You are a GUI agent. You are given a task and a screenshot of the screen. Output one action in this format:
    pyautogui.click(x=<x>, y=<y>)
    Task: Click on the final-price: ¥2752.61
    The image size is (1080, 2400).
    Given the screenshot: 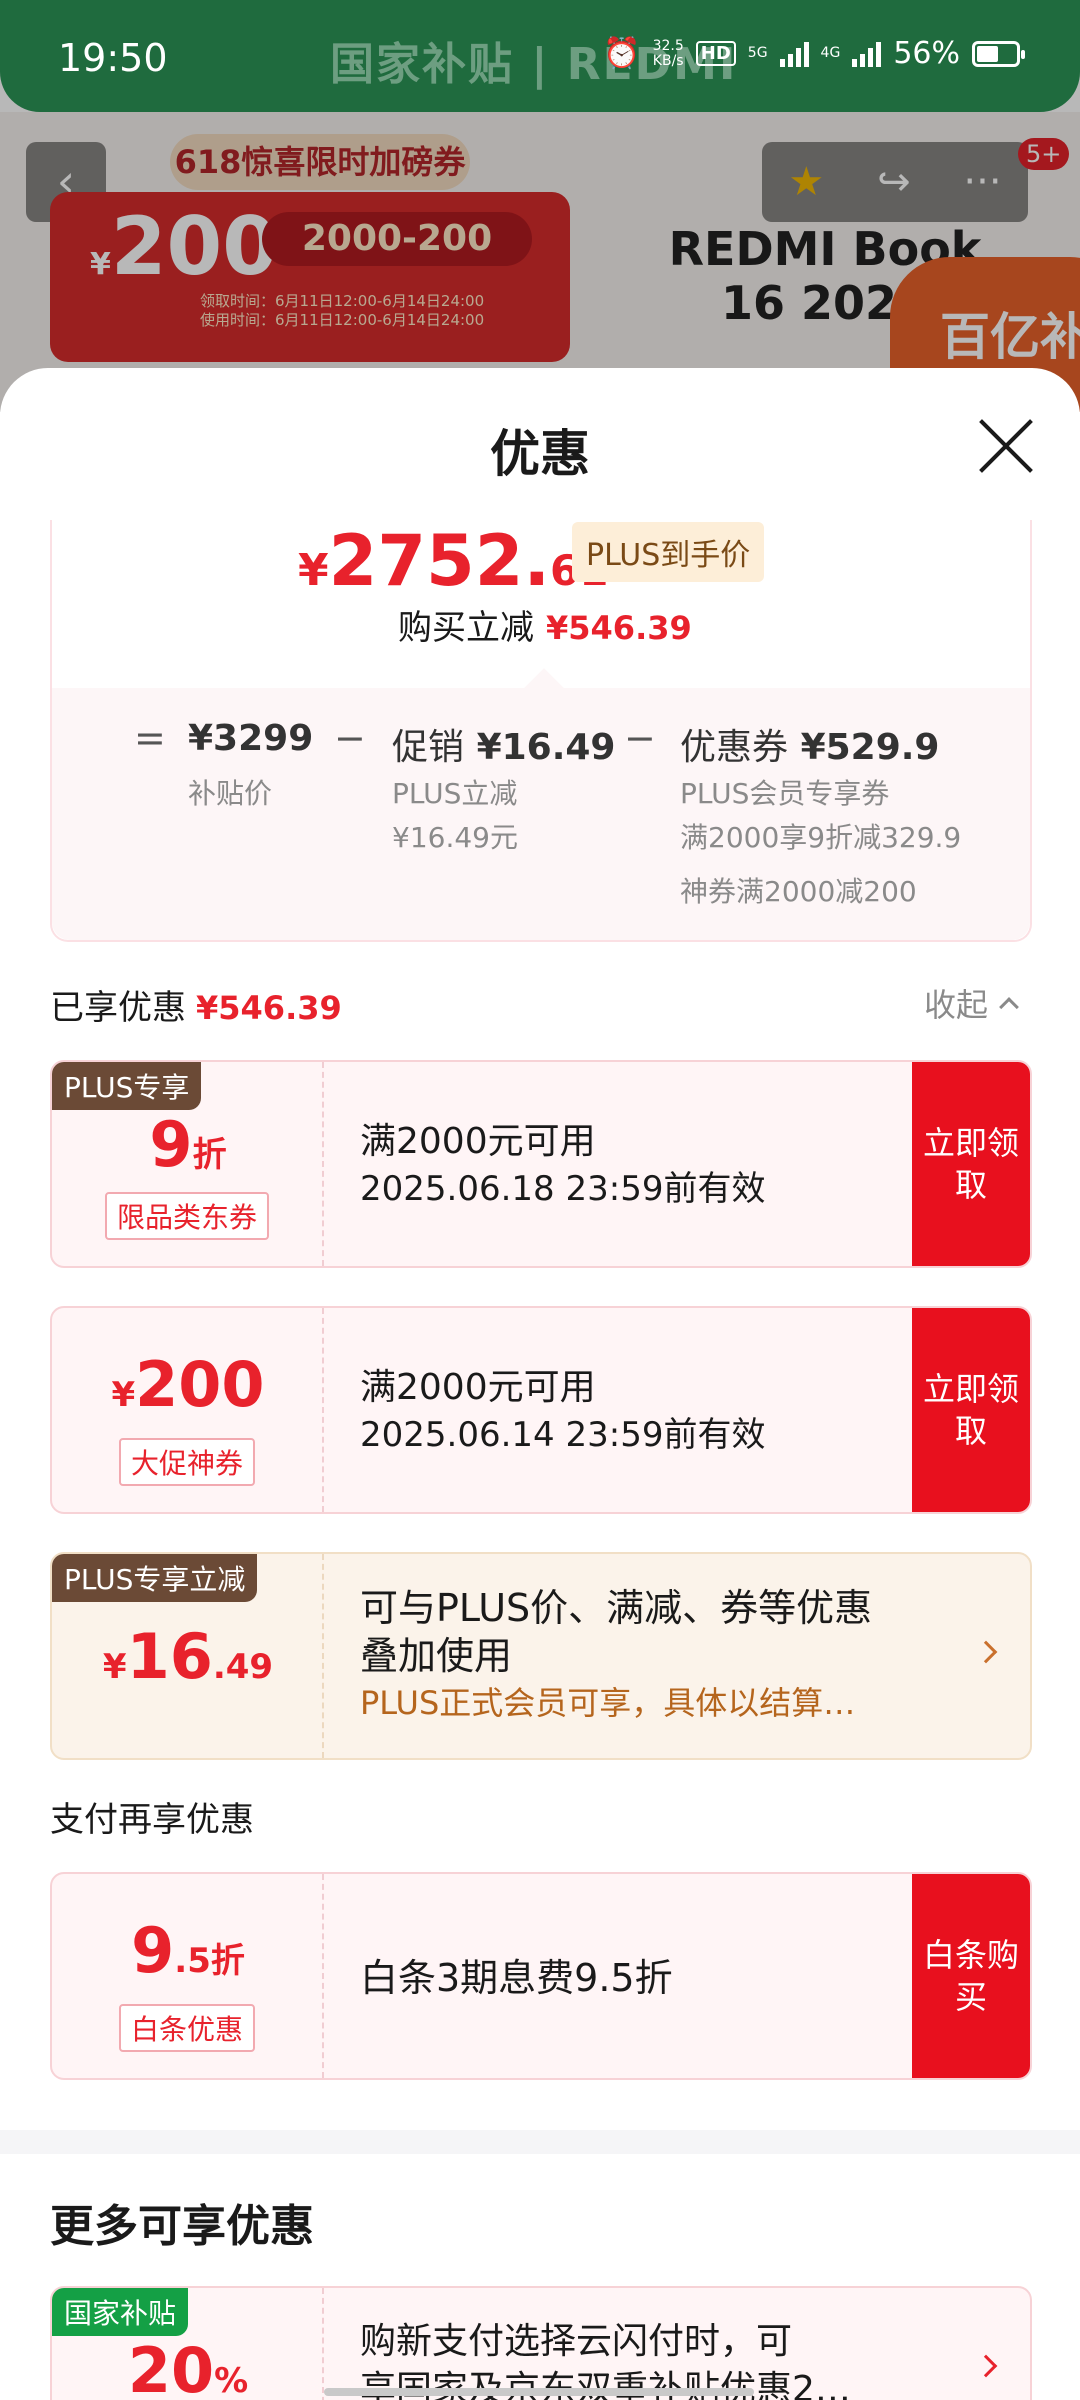 What is the action you would take?
    pyautogui.click(x=453, y=561)
    